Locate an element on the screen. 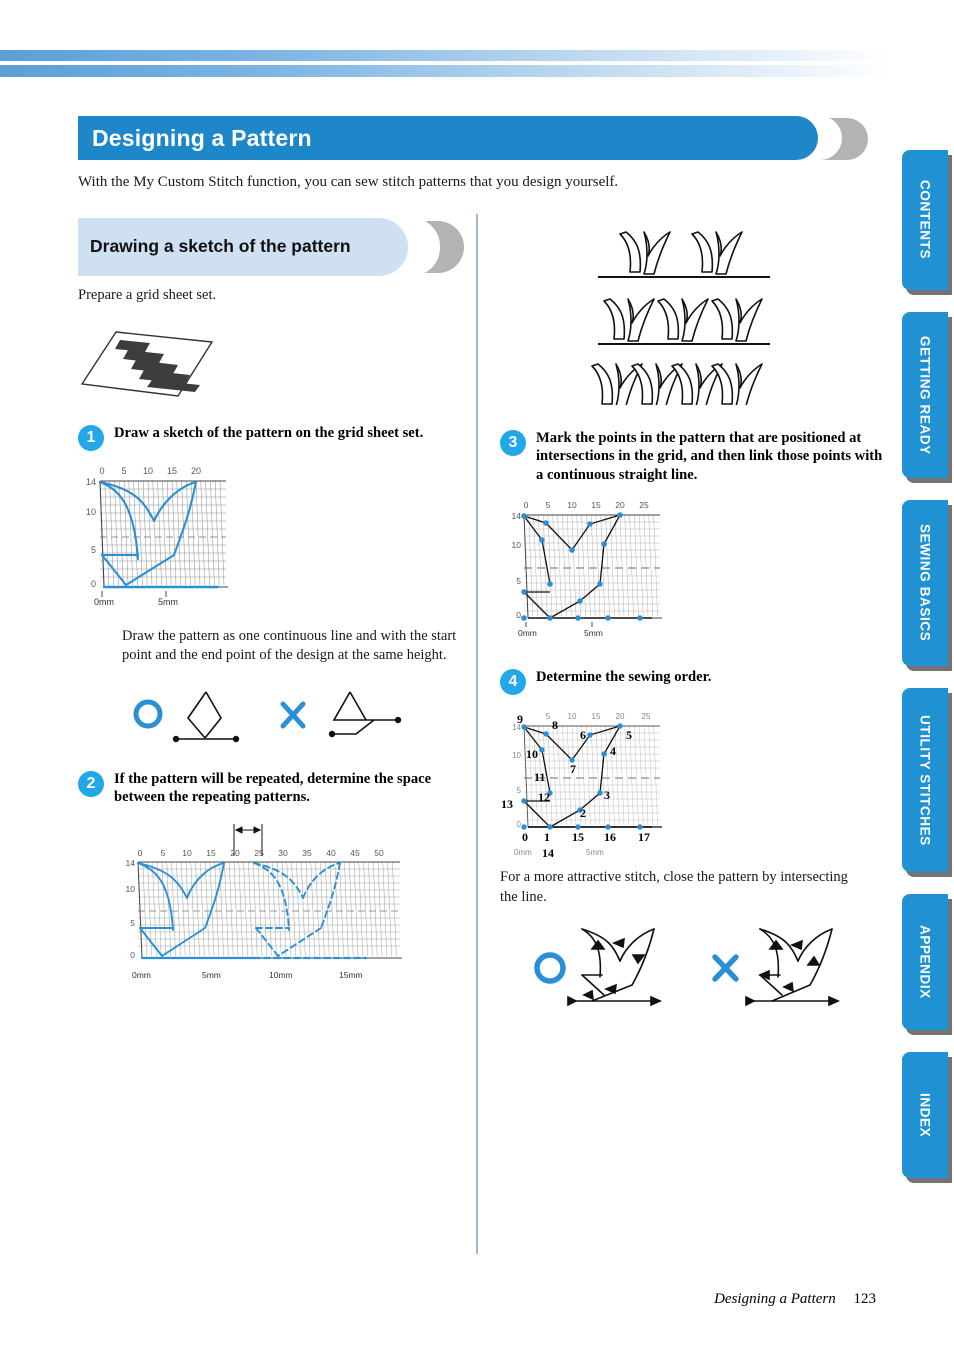 The width and height of the screenshot is (954, 1348). tab-label-utility-stitches: UTILITY STITCHES is located at coordinates (925, 780).